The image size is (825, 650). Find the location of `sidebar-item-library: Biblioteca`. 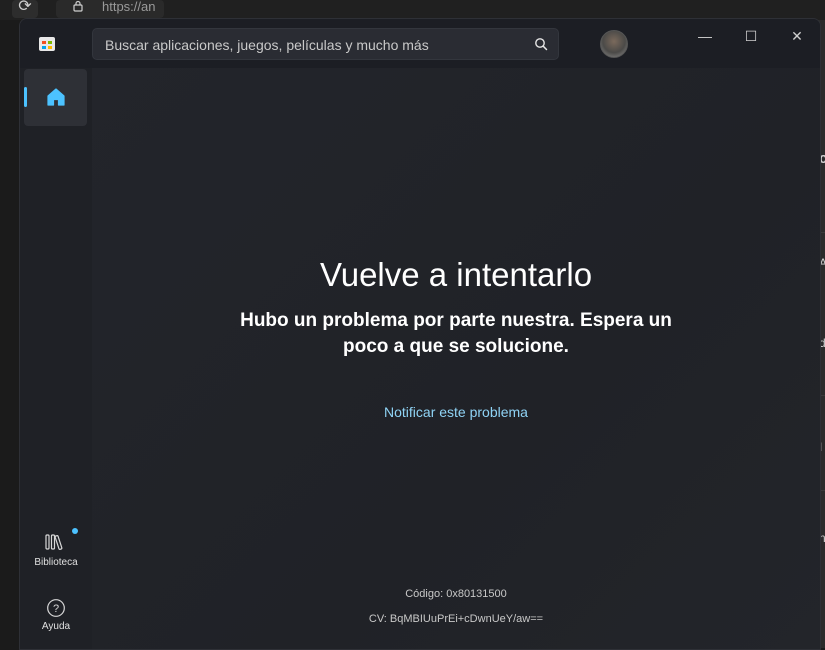

sidebar-item-library: Biblioteca is located at coordinates (56, 551).